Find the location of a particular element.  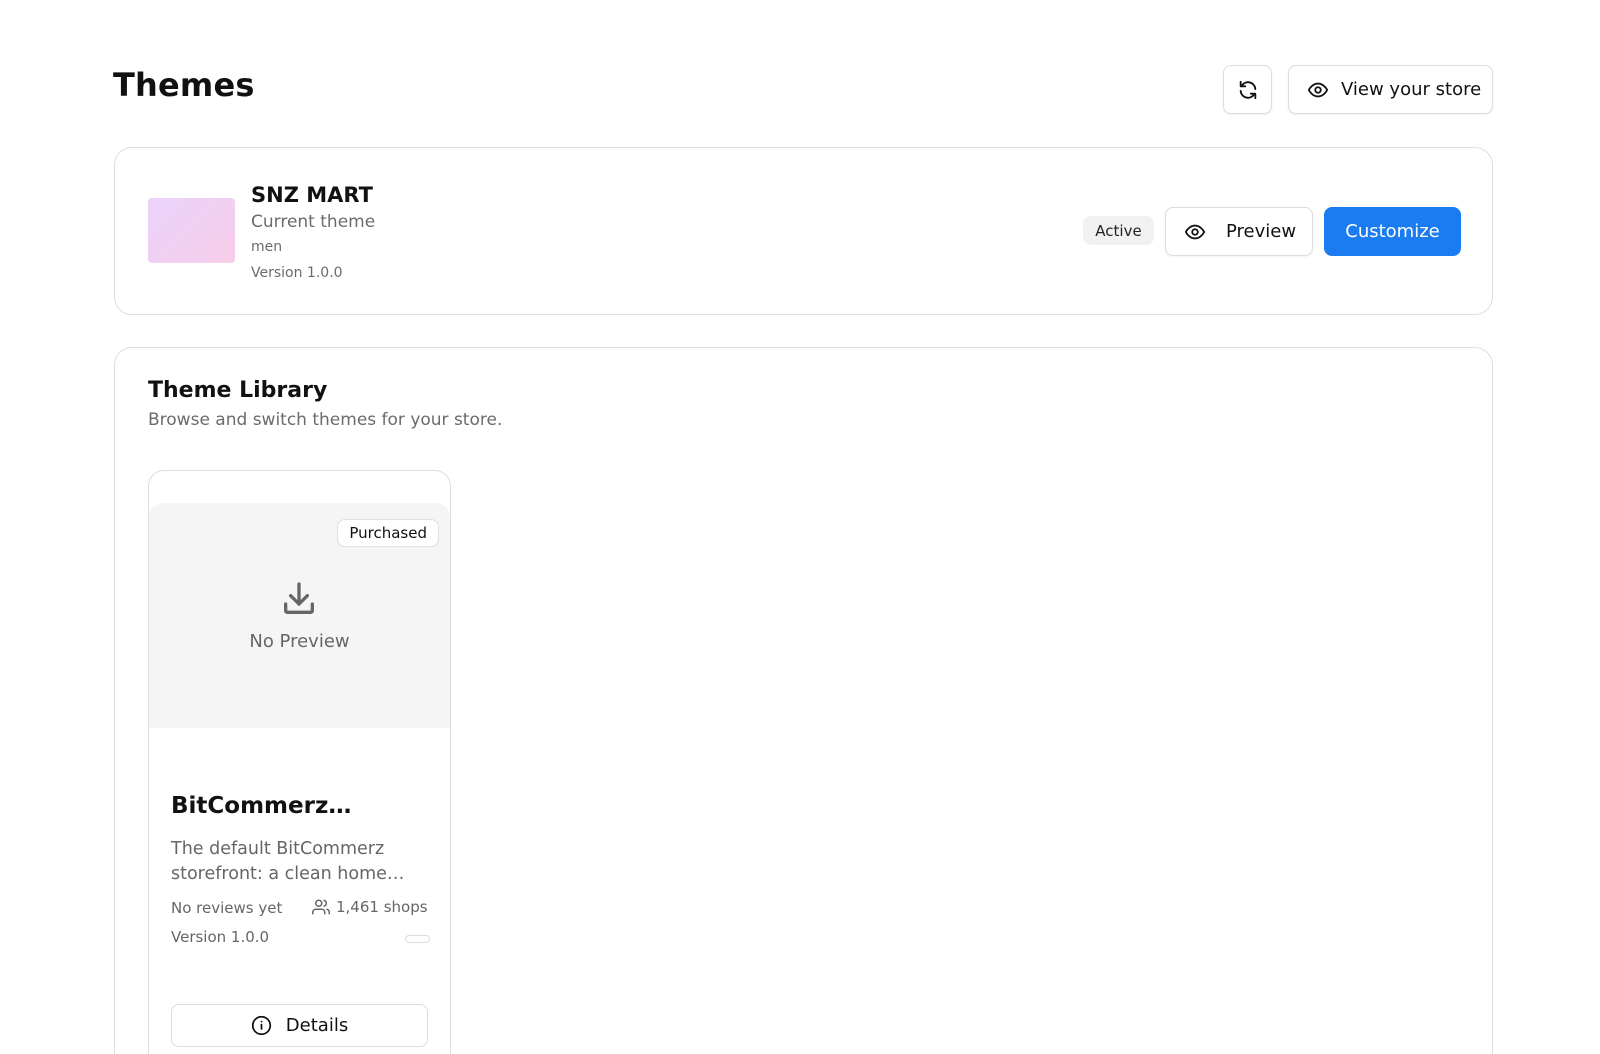

info-icon is located at coordinates (261, 1025).